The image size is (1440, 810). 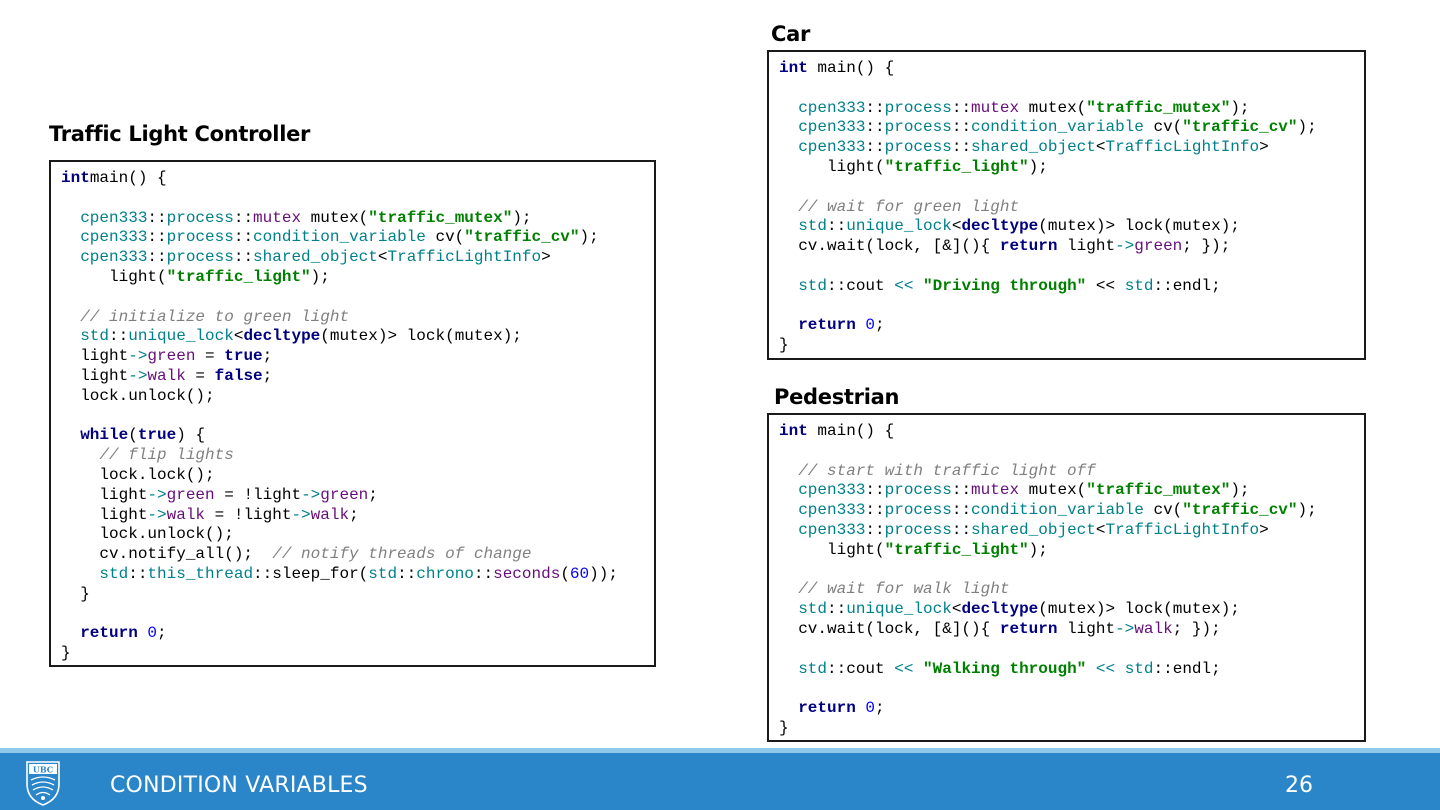 I want to click on code-line: light->green = !light->green;, so click(x=357, y=496).